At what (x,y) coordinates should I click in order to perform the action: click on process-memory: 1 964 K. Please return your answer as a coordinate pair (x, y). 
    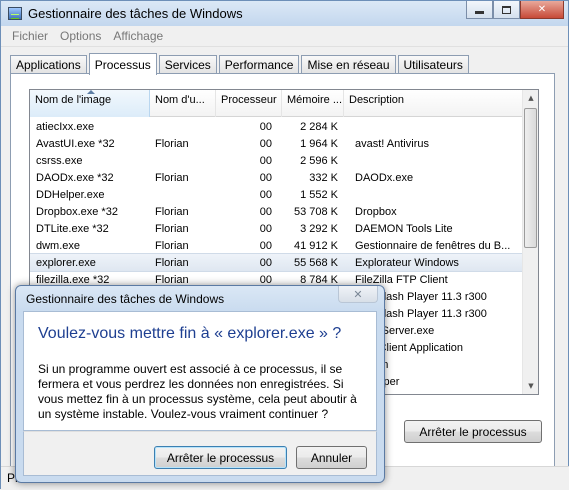
    Looking at the image, I should click on (319, 143).